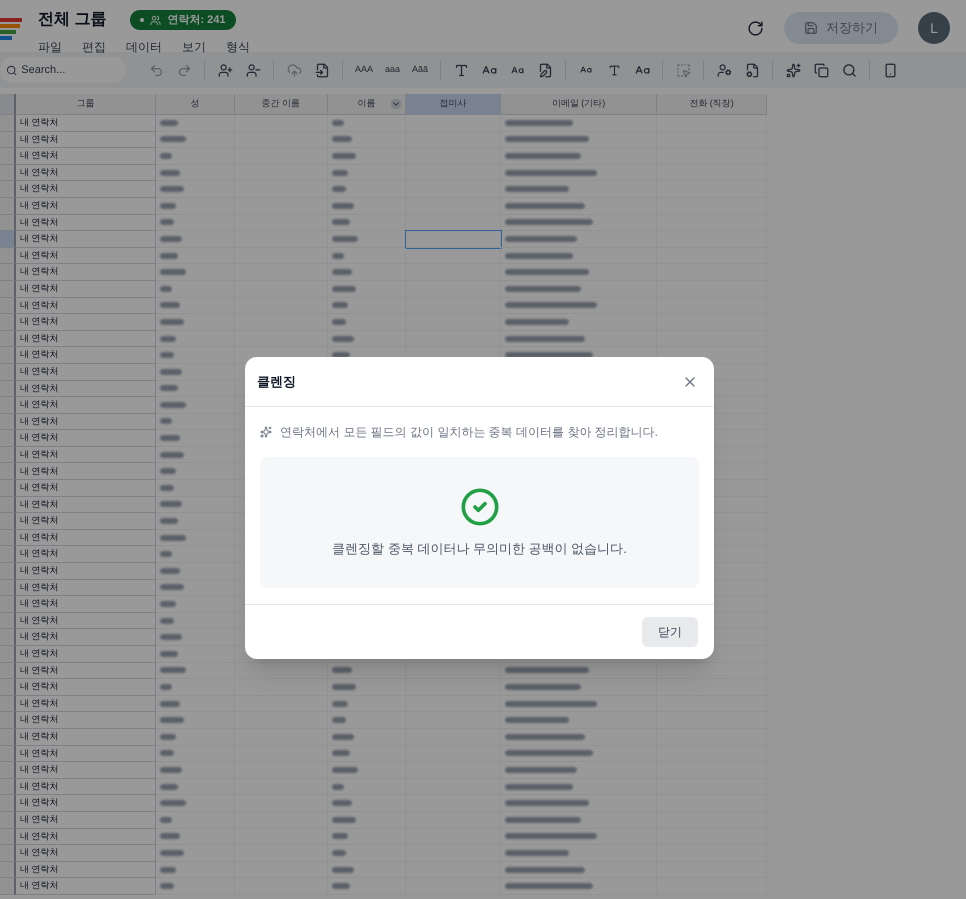  I want to click on dialog-title: 클렌징, so click(276, 381).